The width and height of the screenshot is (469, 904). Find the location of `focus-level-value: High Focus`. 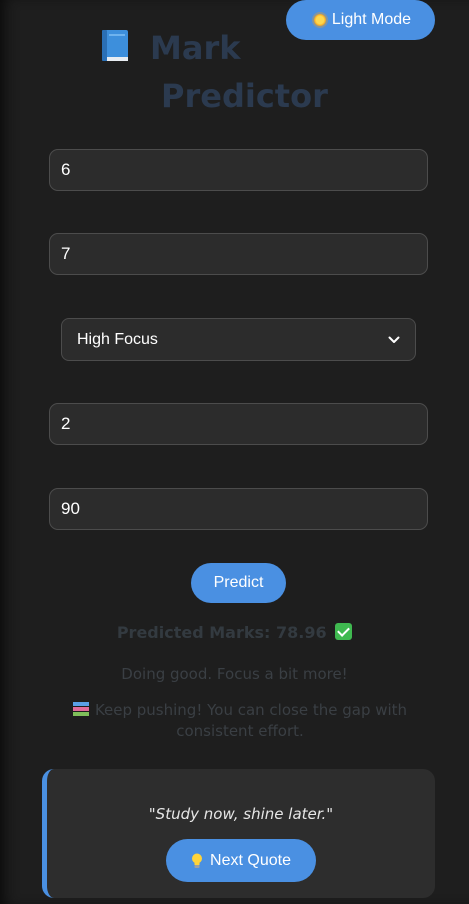

focus-level-value: High Focus is located at coordinates (117, 339).